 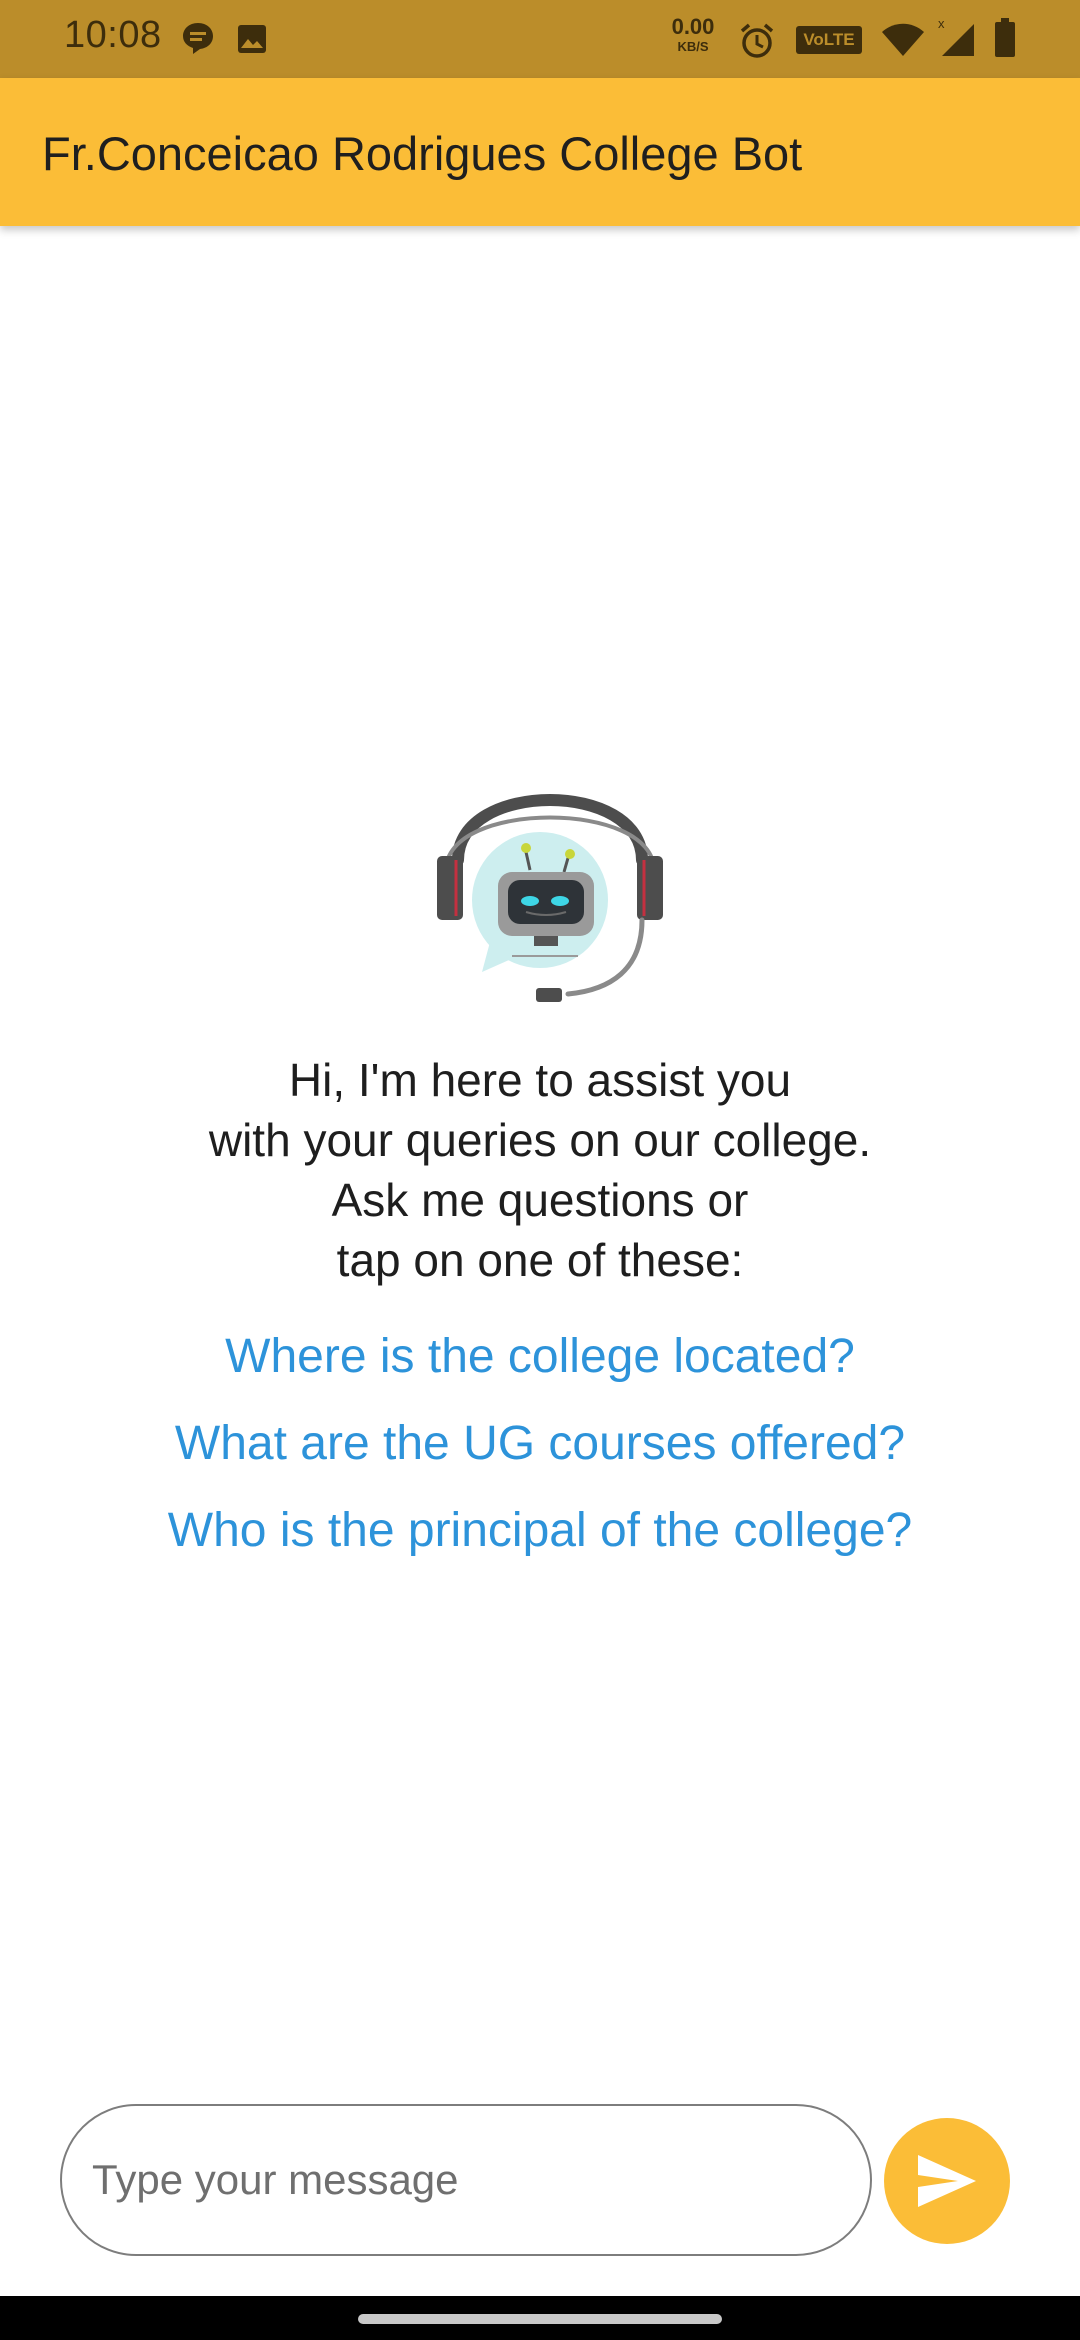 What do you see at coordinates (422, 153) in the screenshot?
I see `app-title: Fr.Conceicao Rodrigues College Bot` at bounding box center [422, 153].